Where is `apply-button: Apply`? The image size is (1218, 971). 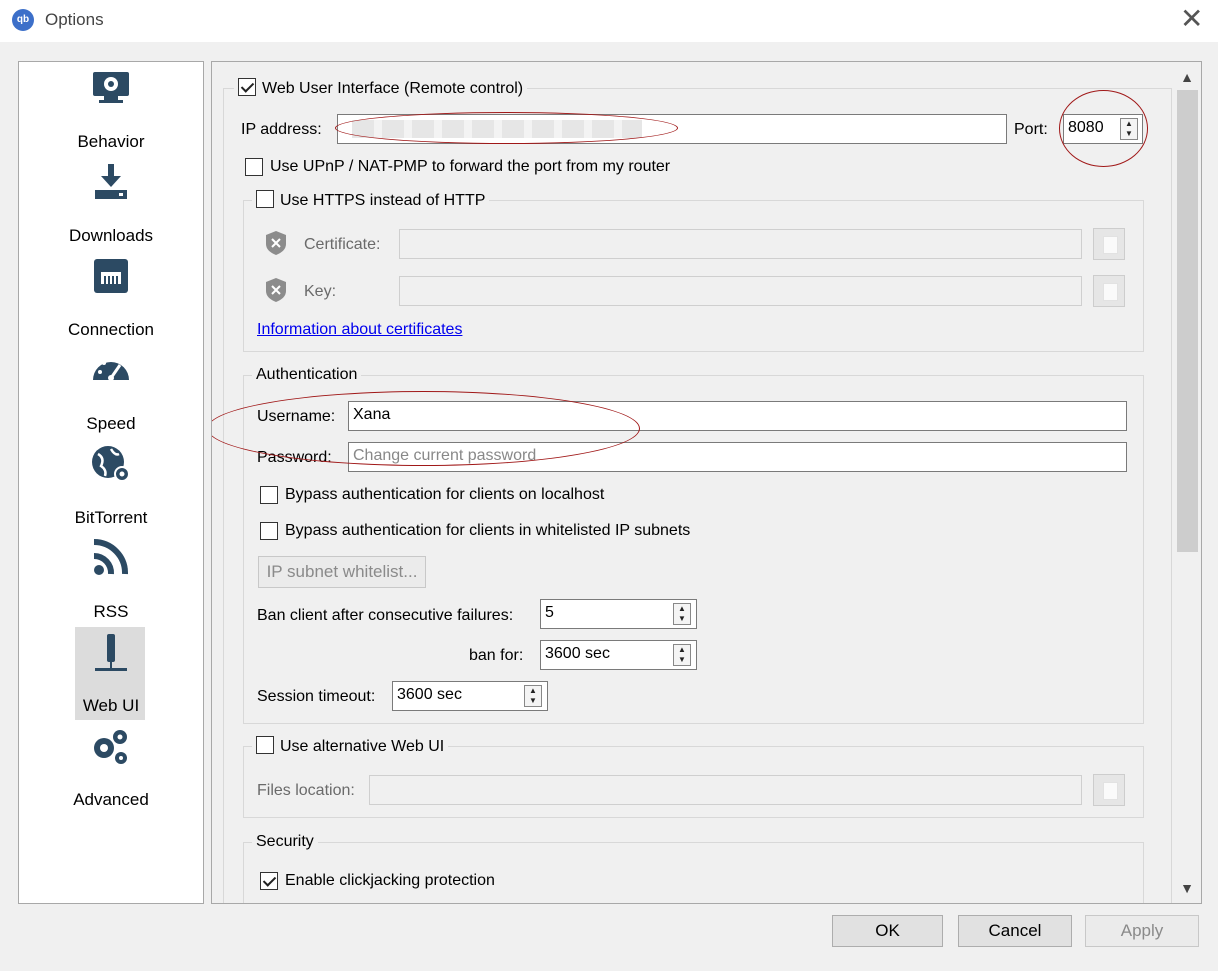 apply-button: Apply is located at coordinates (1142, 931).